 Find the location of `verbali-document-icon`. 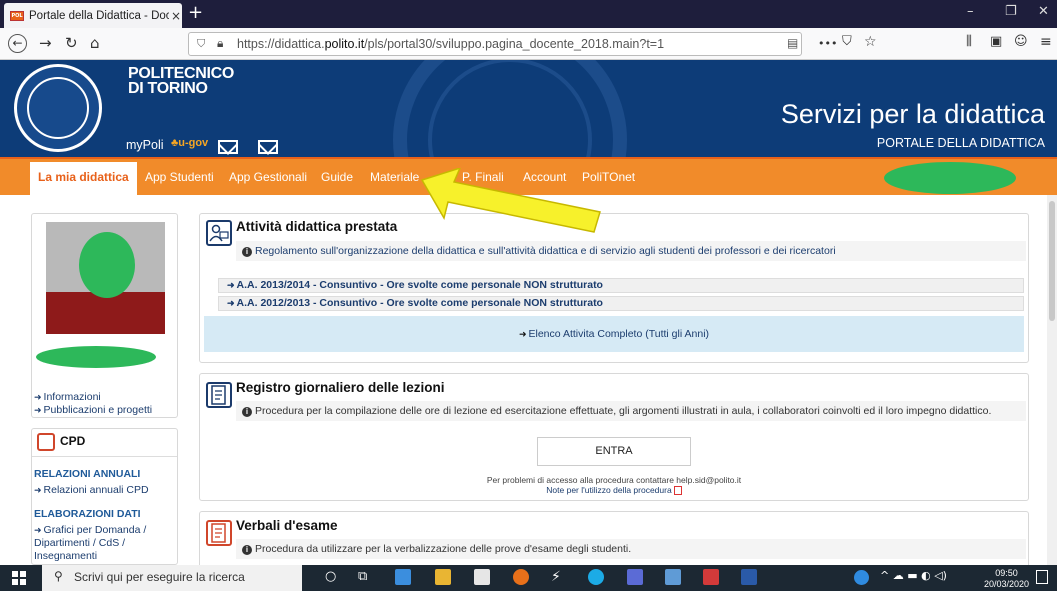

verbali-document-icon is located at coordinates (219, 533).